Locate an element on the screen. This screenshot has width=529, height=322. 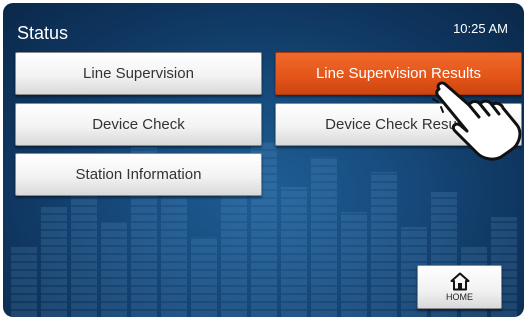
device-check-results-button: Device Check Results is located at coordinates (398, 124).